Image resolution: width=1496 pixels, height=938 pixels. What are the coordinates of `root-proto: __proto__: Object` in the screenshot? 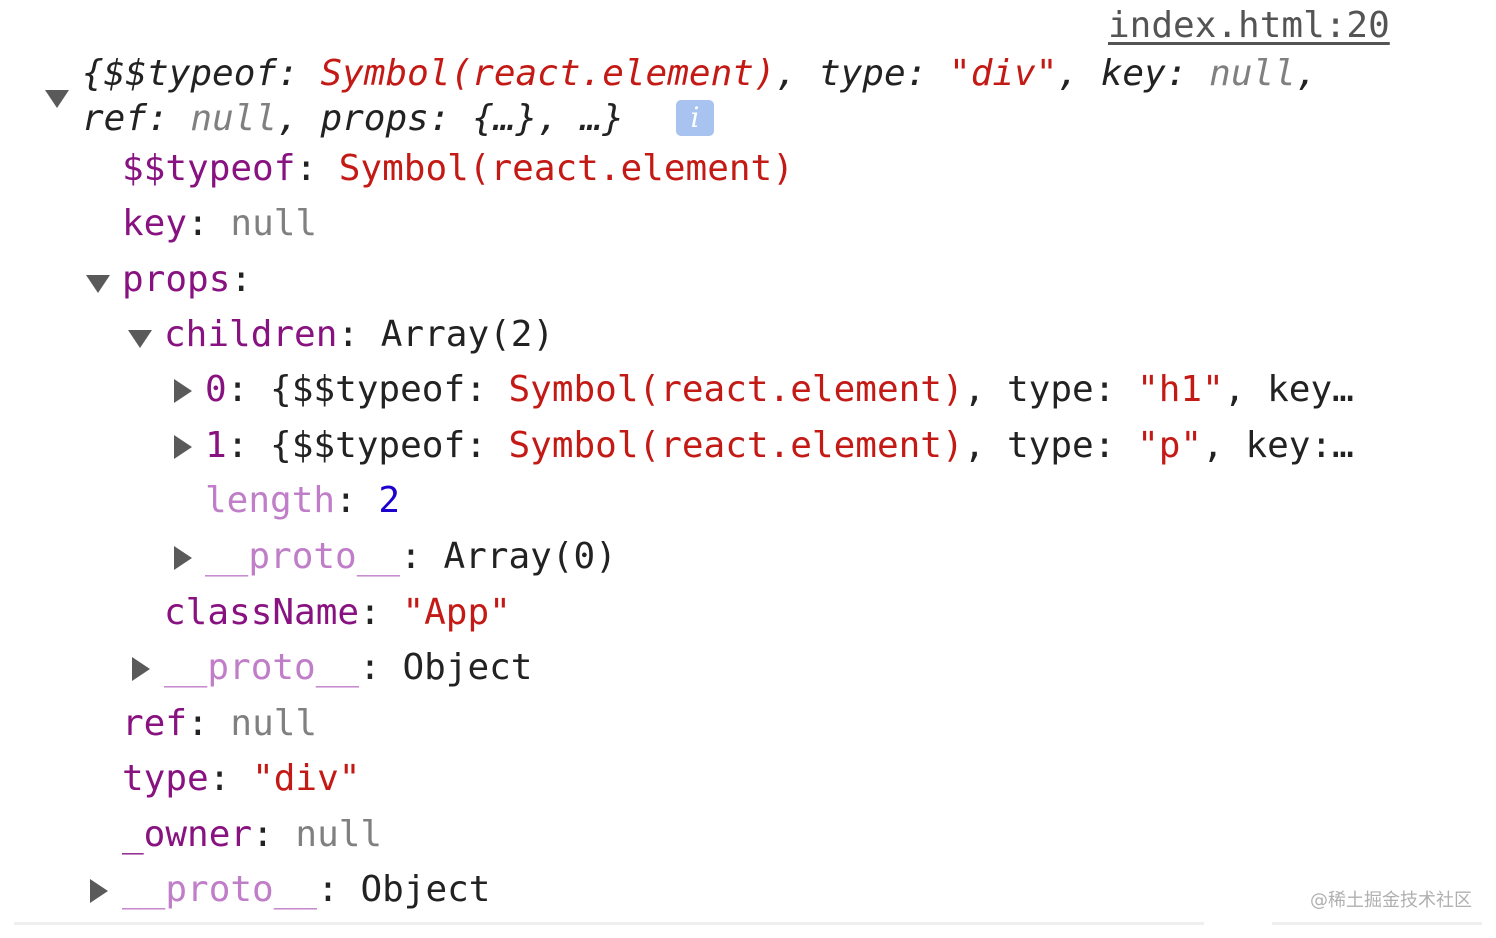 It's located at (306, 890).